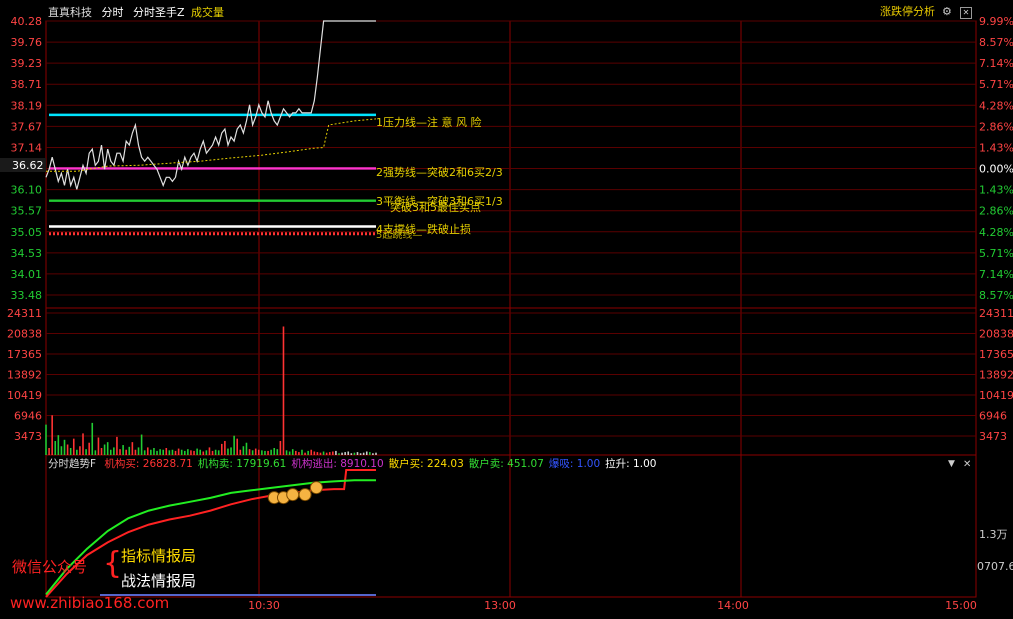  I want to click on volume-axis-right: 24311 20838 17365 13892 10419 6946 3473, so click(996, 375).